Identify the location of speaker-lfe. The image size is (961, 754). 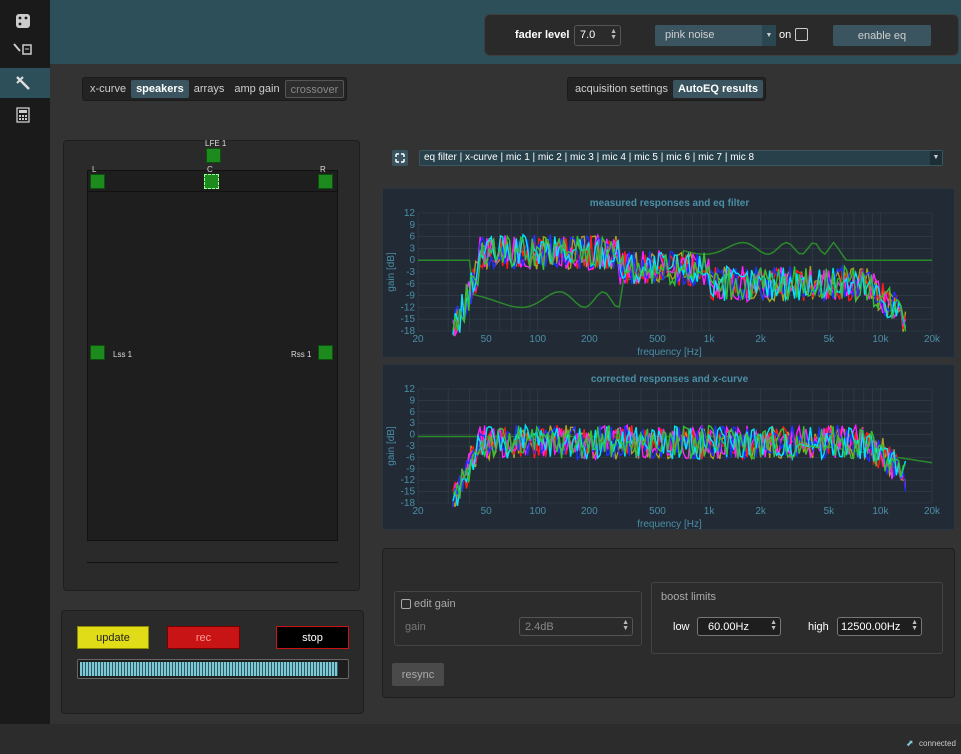
(213, 155).